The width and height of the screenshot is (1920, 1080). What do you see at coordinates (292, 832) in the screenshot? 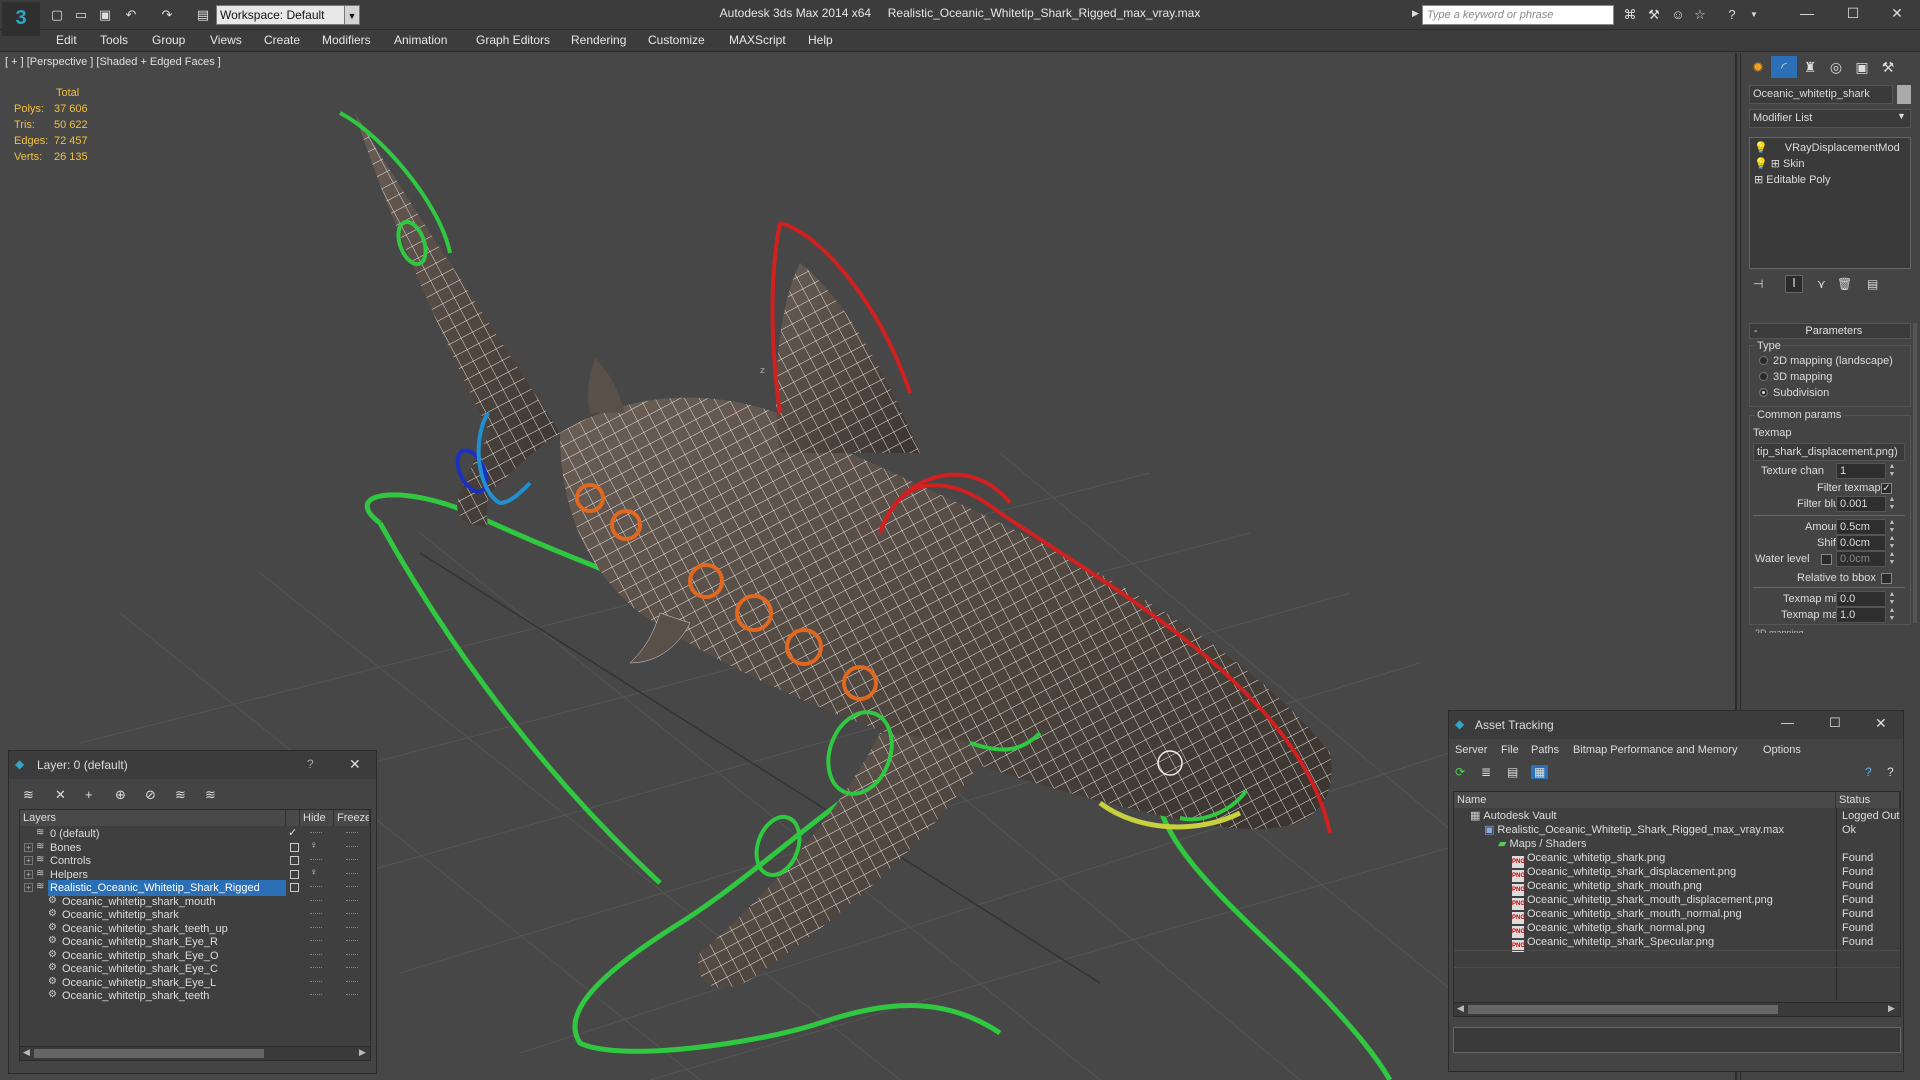
I see `current-layer-check-icon: ✓` at bounding box center [292, 832].